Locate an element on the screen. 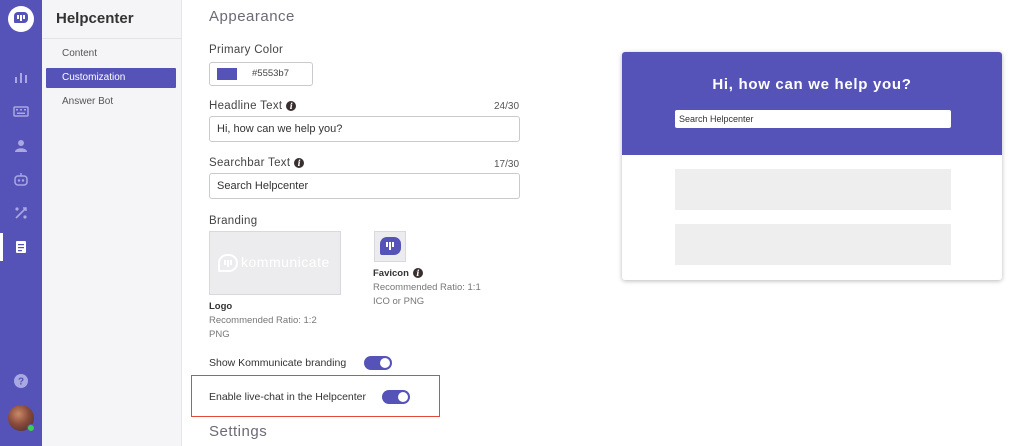 The image size is (1024, 446). subnav-item-content: Content is located at coordinates (111, 54).